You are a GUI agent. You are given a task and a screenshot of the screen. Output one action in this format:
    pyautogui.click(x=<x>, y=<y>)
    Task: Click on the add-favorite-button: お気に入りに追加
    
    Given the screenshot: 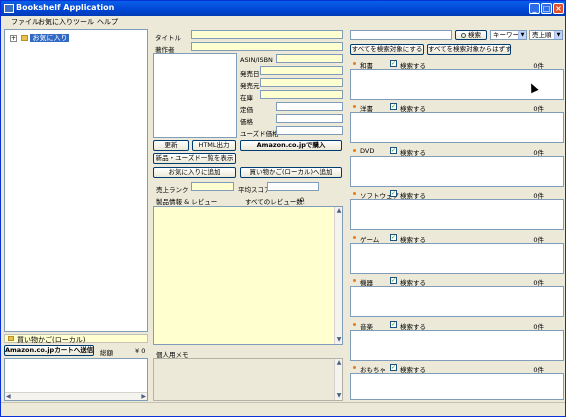 What is the action you would take?
    pyautogui.click(x=194, y=172)
    